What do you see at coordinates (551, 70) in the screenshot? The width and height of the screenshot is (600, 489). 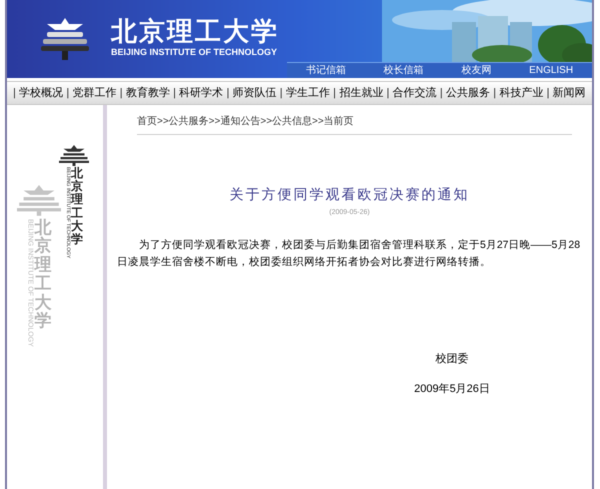 I see `header-link: ENGLISH` at bounding box center [551, 70].